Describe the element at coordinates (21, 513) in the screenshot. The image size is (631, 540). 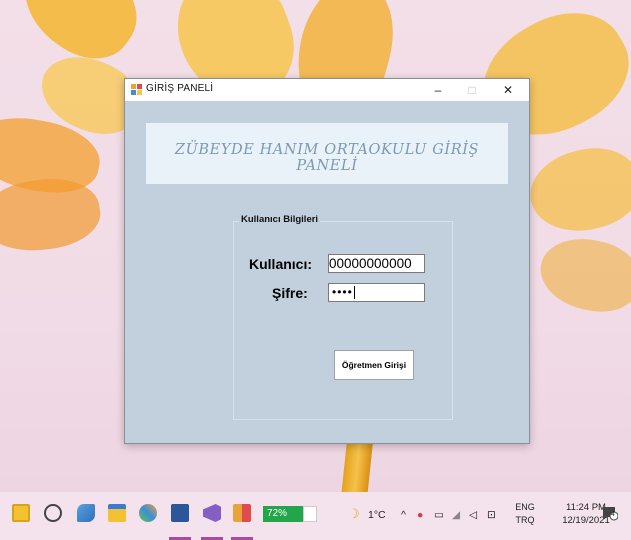
I see `sticky-notes-icon` at that location.